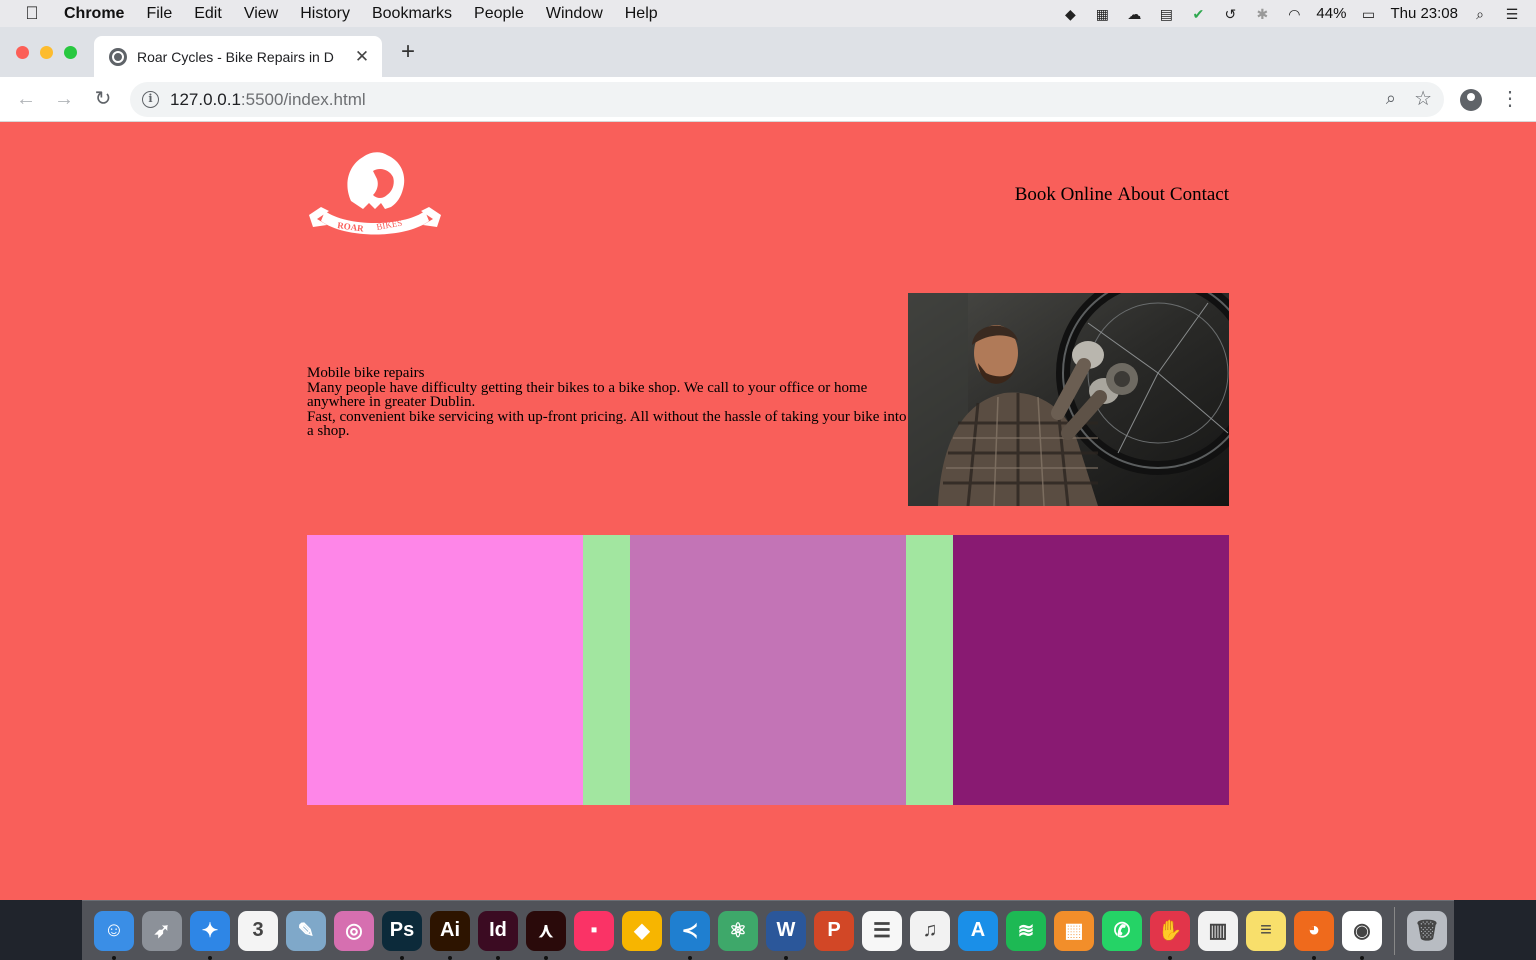 This screenshot has height=960, width=1536. I want to click on nav-link-about: About, so click(1141, 195).